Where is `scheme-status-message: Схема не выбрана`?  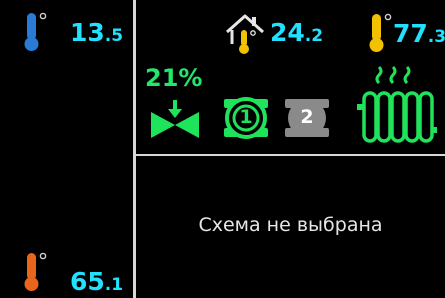 scheme-status-message: Схема не выбрана is located at coordinates (290, 225).